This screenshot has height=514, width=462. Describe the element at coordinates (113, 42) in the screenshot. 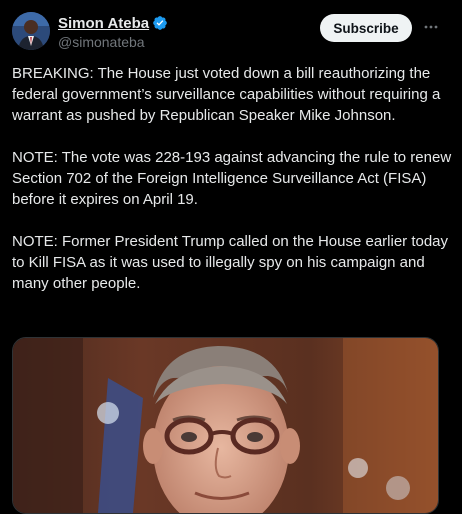

I see `author-handle: @simonateba` at that location.